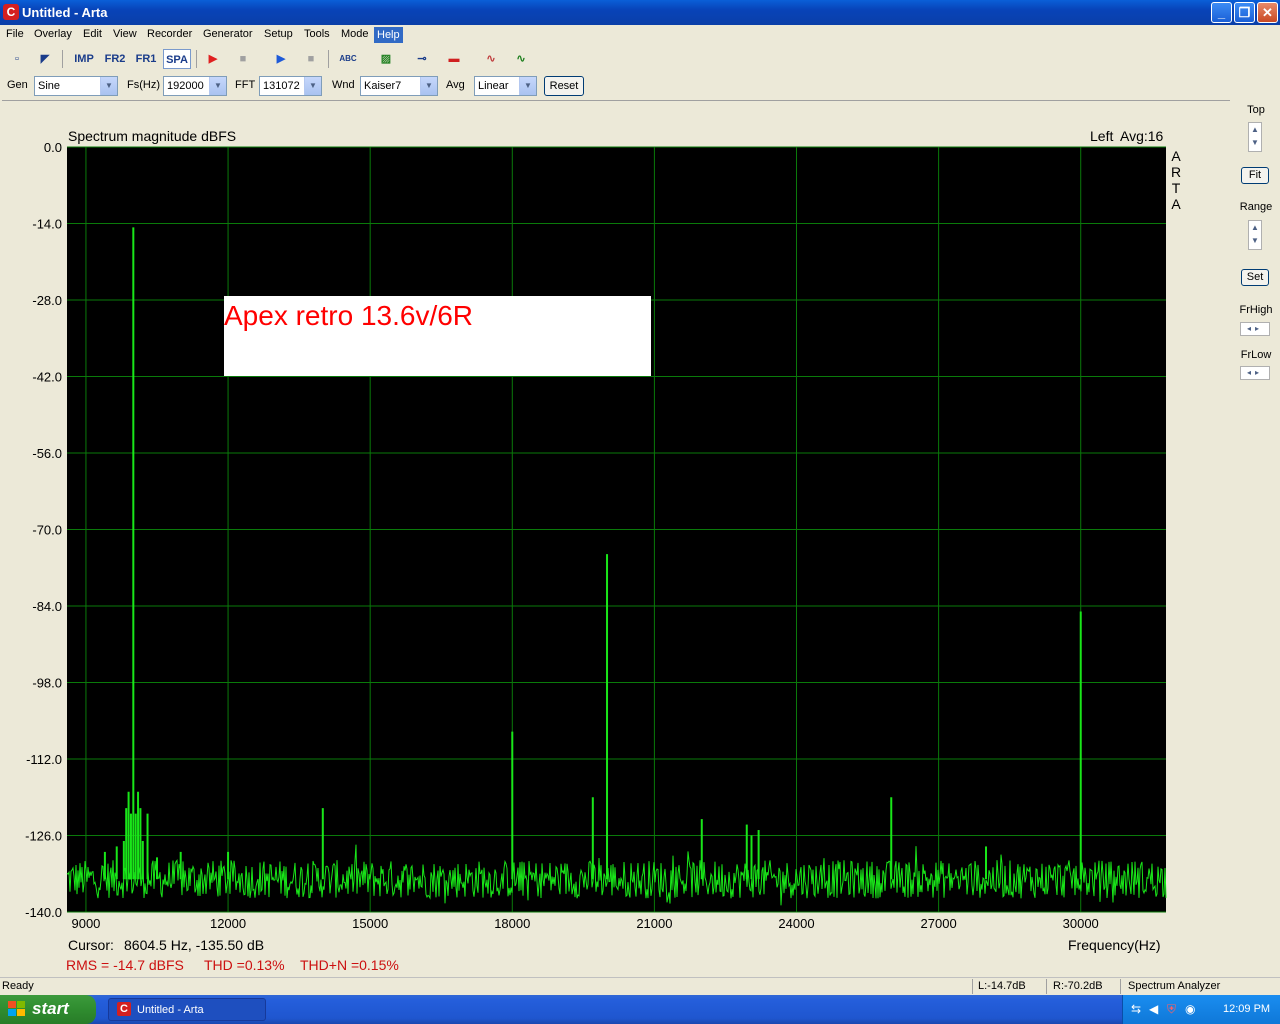 This screenshot has width=1280, height=1024. Describe the element at coordinates (454, 59) in the screenshot. I see `color-bar-icon: ▬` at that location.